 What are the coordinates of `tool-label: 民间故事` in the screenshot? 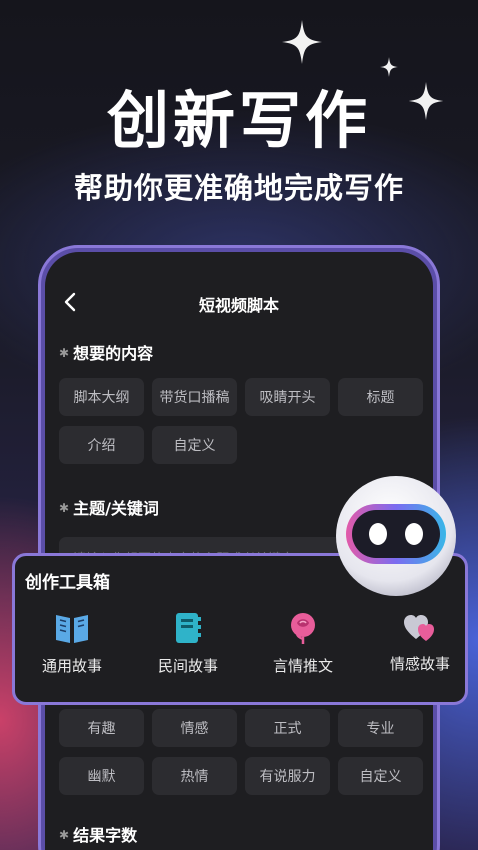 It's located at (187, 666).